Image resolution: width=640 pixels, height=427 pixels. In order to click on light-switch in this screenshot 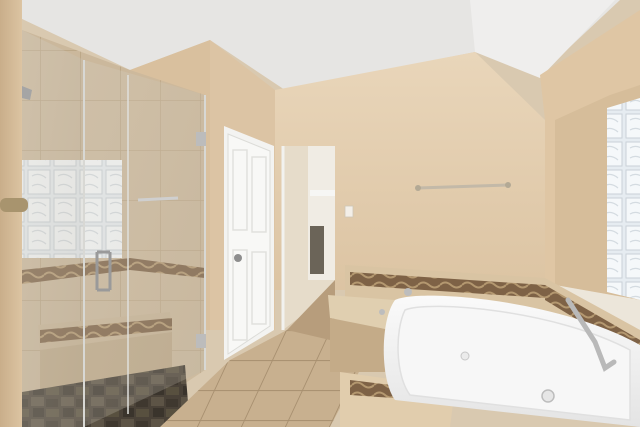, I will do `click(349, 211)`.